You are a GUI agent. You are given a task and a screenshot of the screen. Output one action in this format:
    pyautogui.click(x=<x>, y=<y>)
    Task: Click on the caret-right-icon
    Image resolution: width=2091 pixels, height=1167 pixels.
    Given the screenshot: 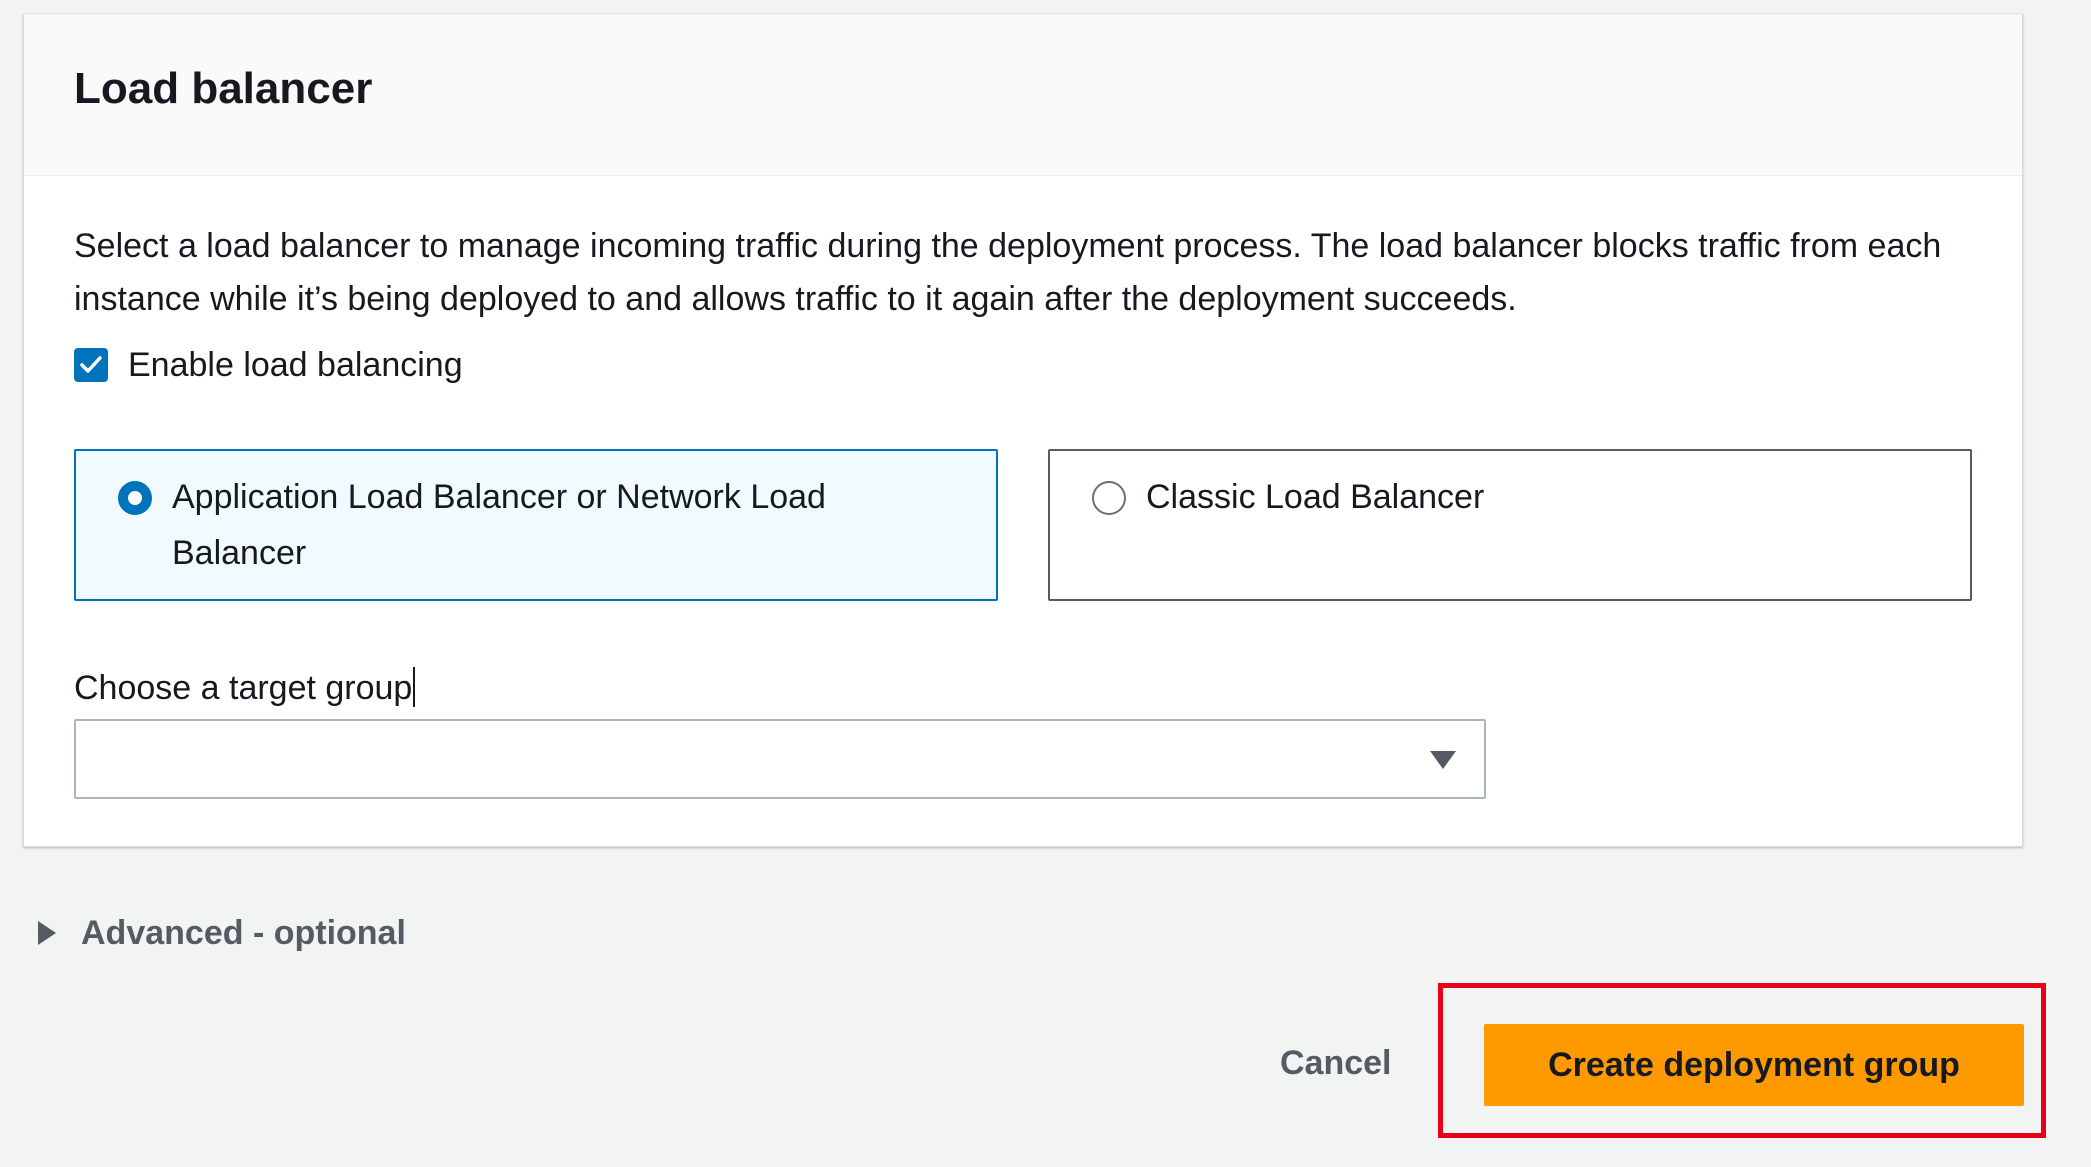 What is the action you would take?
    pyautogui.click(x=47, y=933)
    